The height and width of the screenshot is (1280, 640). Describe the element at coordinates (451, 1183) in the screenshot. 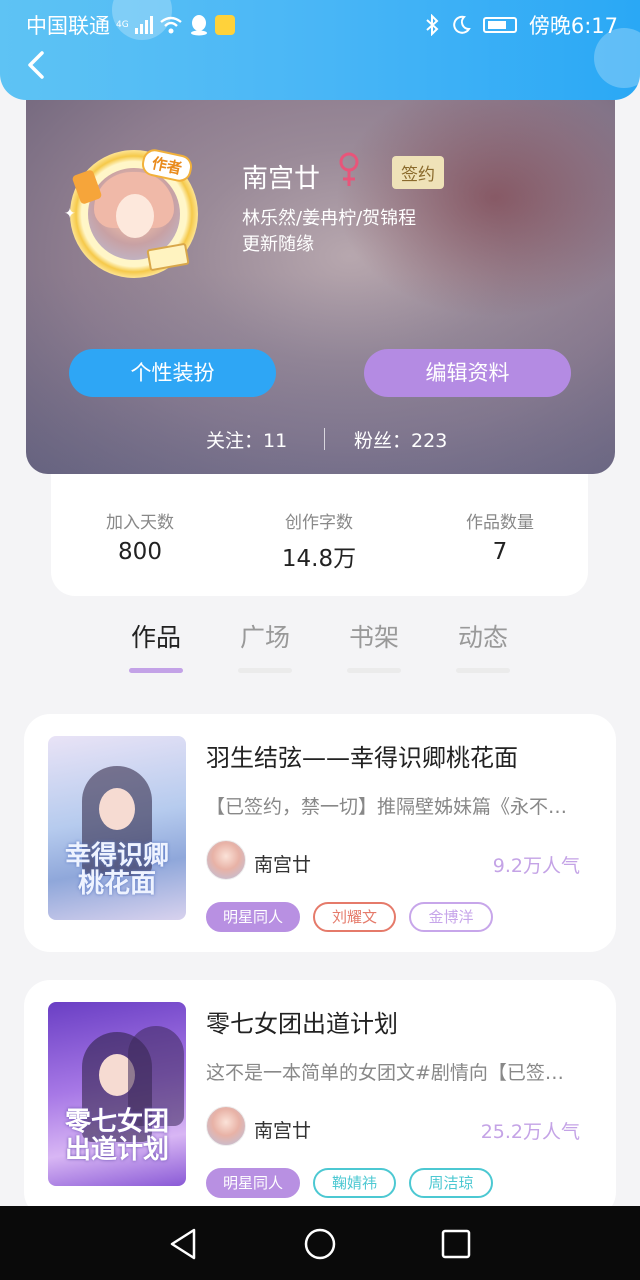

I see `book-tag: 周洁琼` at that location.